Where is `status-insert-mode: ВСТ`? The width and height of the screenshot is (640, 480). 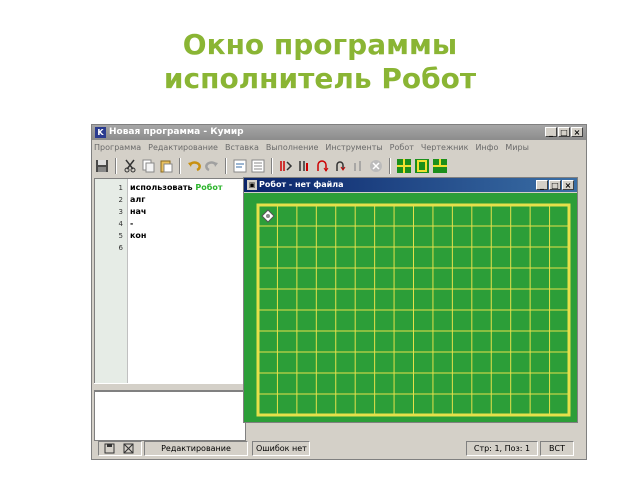 status-insert-mode: ВСТ is located at coordinates (557, 448).